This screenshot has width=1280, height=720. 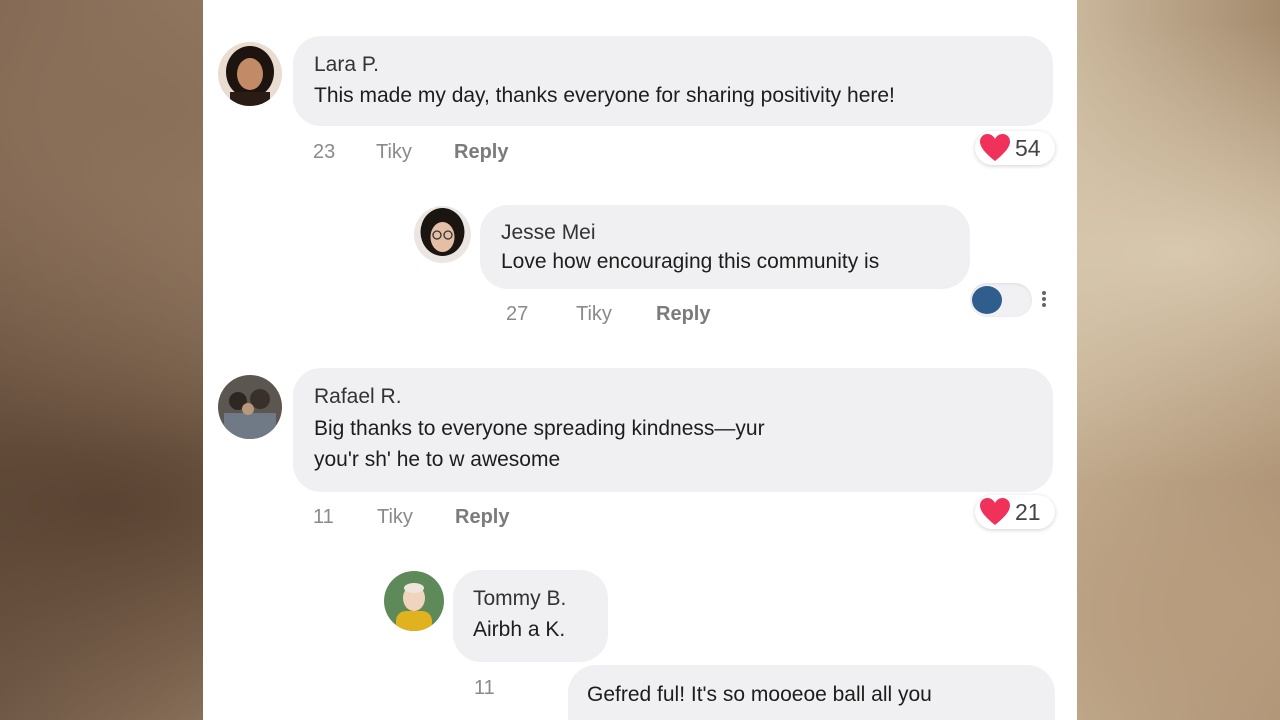 What do you see at coordinates (437, 459) in the screenshot?
I see `comment-text-line2: you'r sh' he to w awesome` at bounding box center [437, 459].